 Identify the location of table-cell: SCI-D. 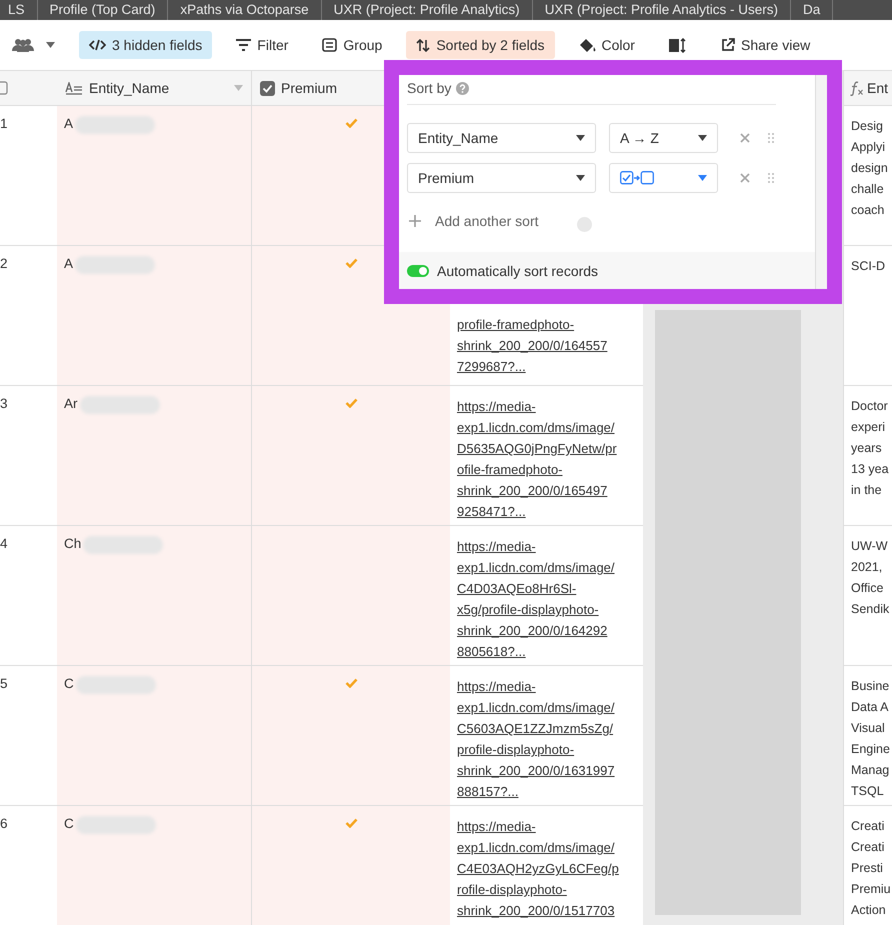
(868, 266).